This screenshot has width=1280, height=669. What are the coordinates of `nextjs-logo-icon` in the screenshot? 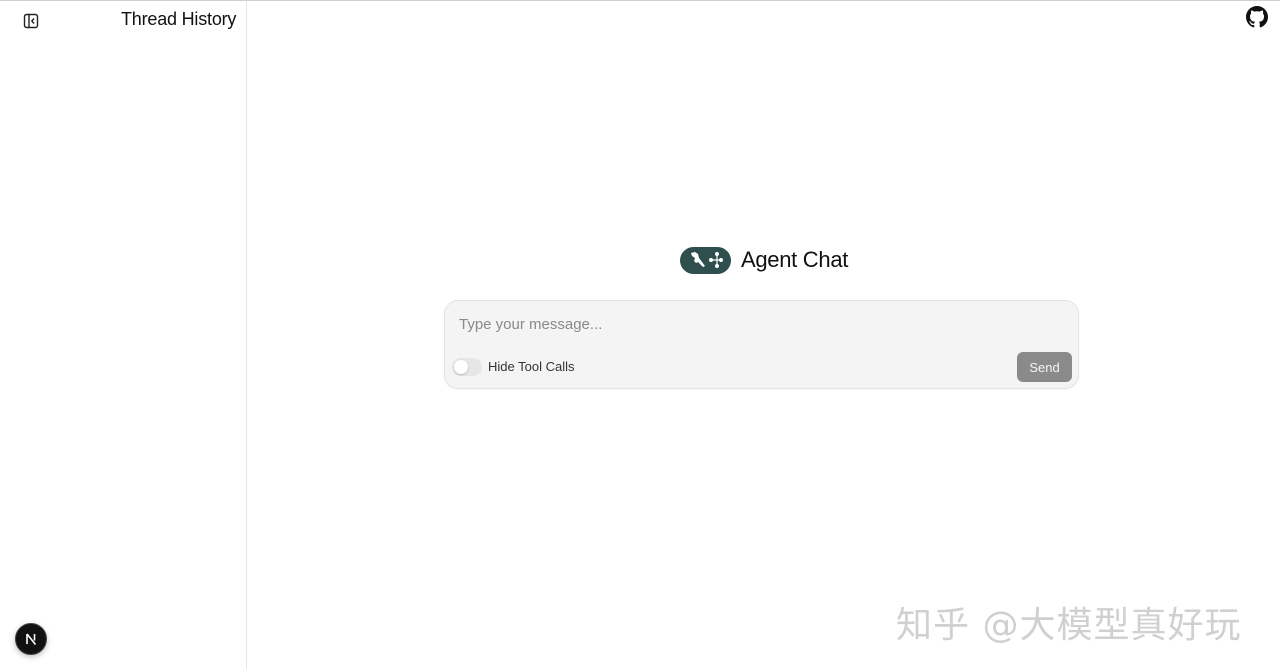 It's located at (31, 639).